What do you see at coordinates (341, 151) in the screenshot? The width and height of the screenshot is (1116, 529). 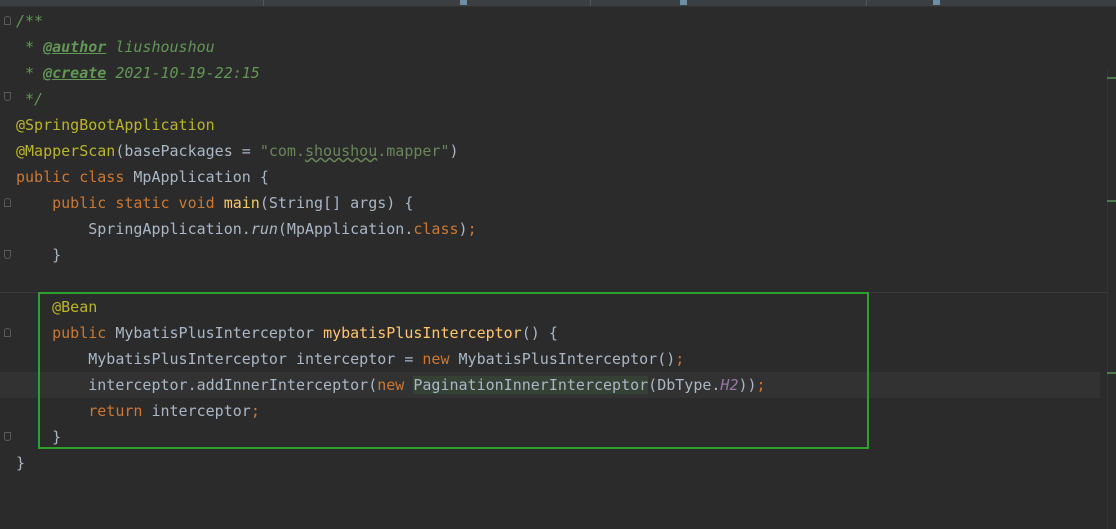 I see `code-token: shoushou` at bounding box center [341, 151].